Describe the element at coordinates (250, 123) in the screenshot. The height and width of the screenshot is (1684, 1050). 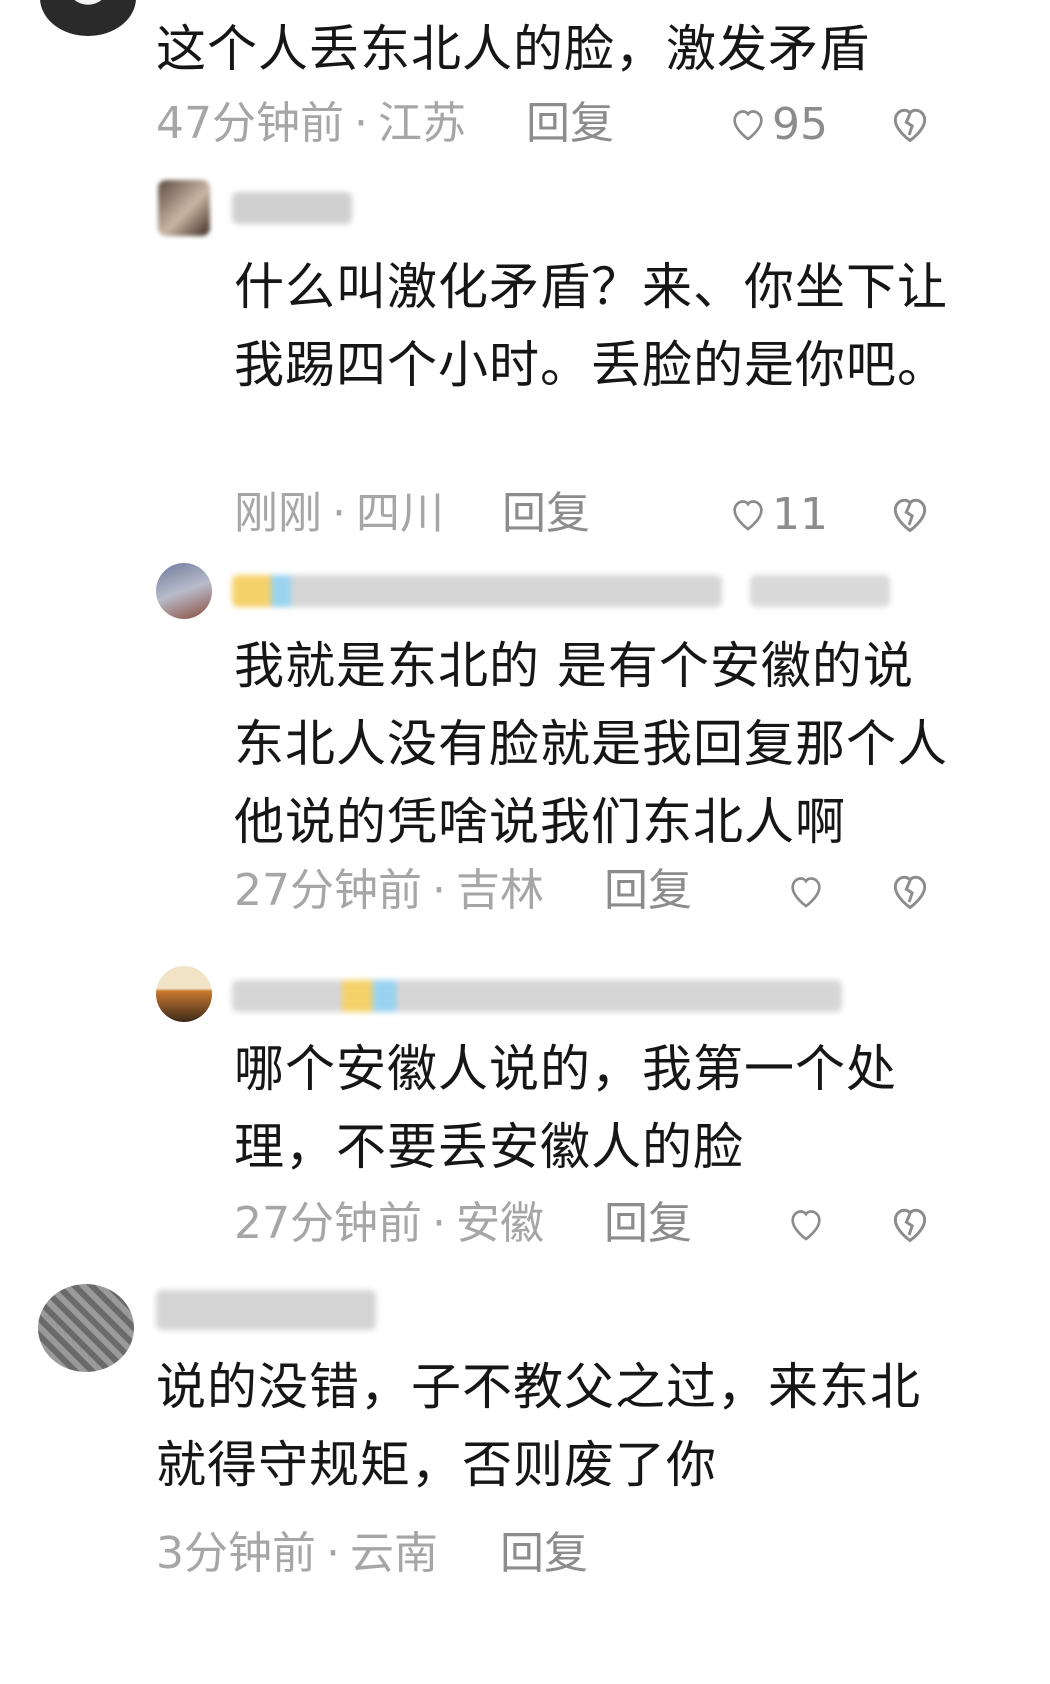
I see `comment-time: 47分钟前` at that location.